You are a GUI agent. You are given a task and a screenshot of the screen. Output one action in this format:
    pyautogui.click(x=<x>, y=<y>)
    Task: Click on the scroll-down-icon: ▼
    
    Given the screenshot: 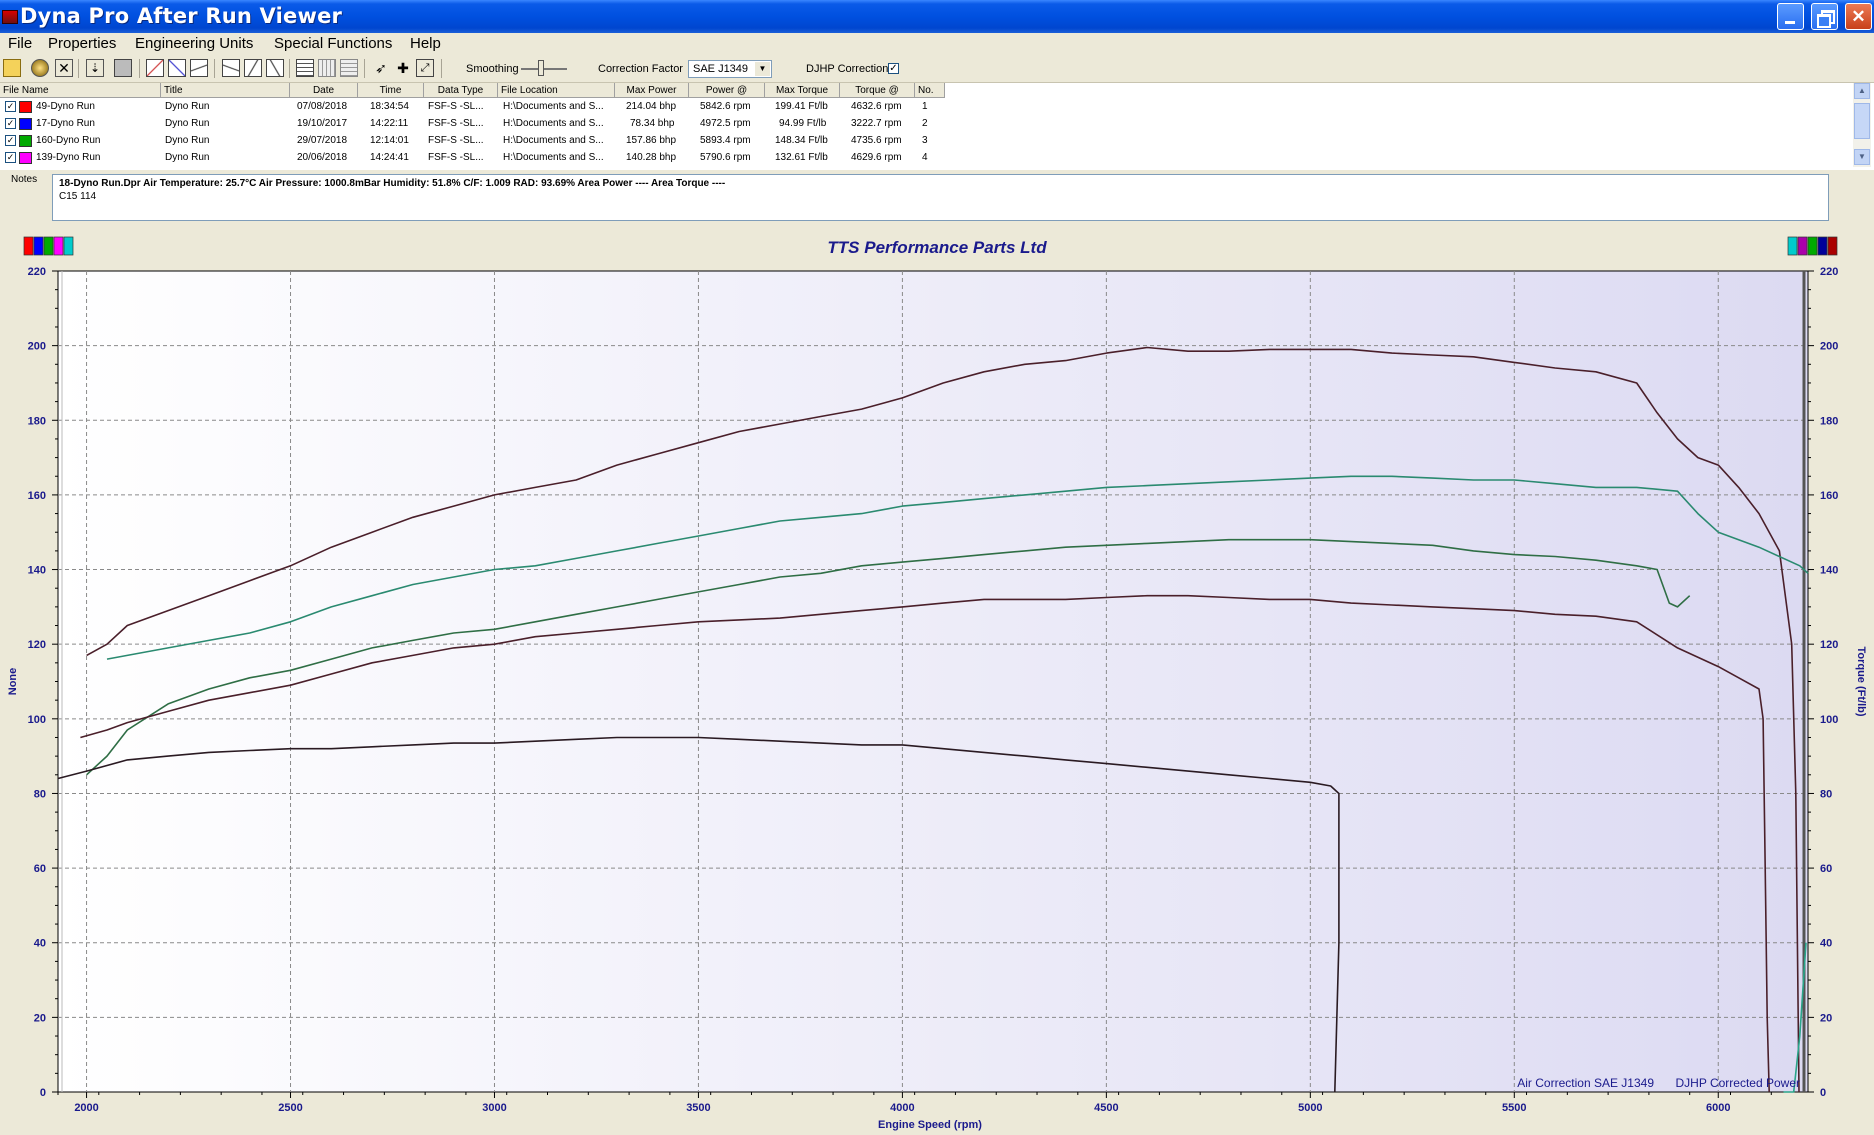 What is the action you would take?
    pyautogui.click(x=1862, y=157)
    